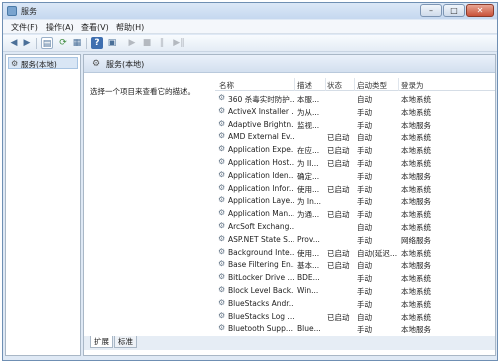 Image resolution: width=500 pixels, height=363 pixels. I want to click on table-row: ⚙ ActiveX Installer ... 为从... 手动 本地系统, so click(355, 111).